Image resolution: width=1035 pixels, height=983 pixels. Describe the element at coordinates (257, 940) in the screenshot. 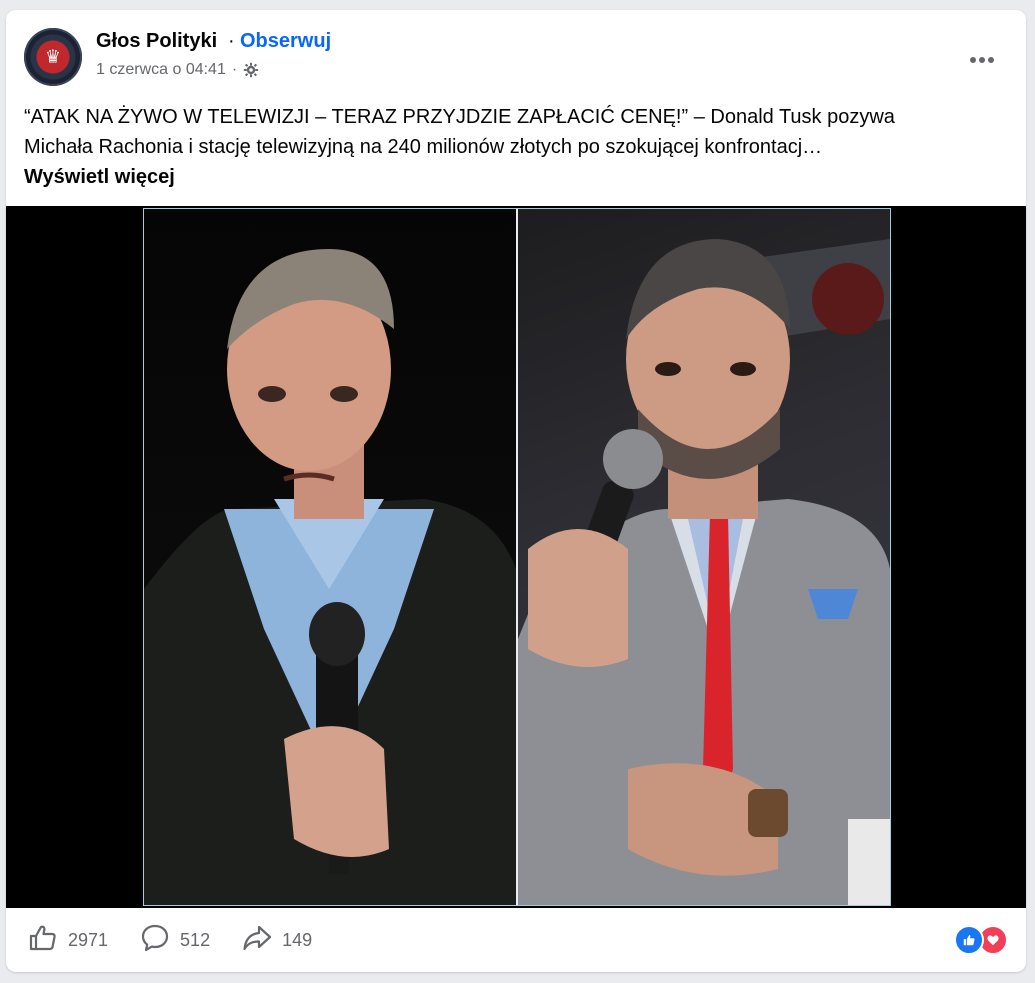

I see `share-arrow-icon` at that location.